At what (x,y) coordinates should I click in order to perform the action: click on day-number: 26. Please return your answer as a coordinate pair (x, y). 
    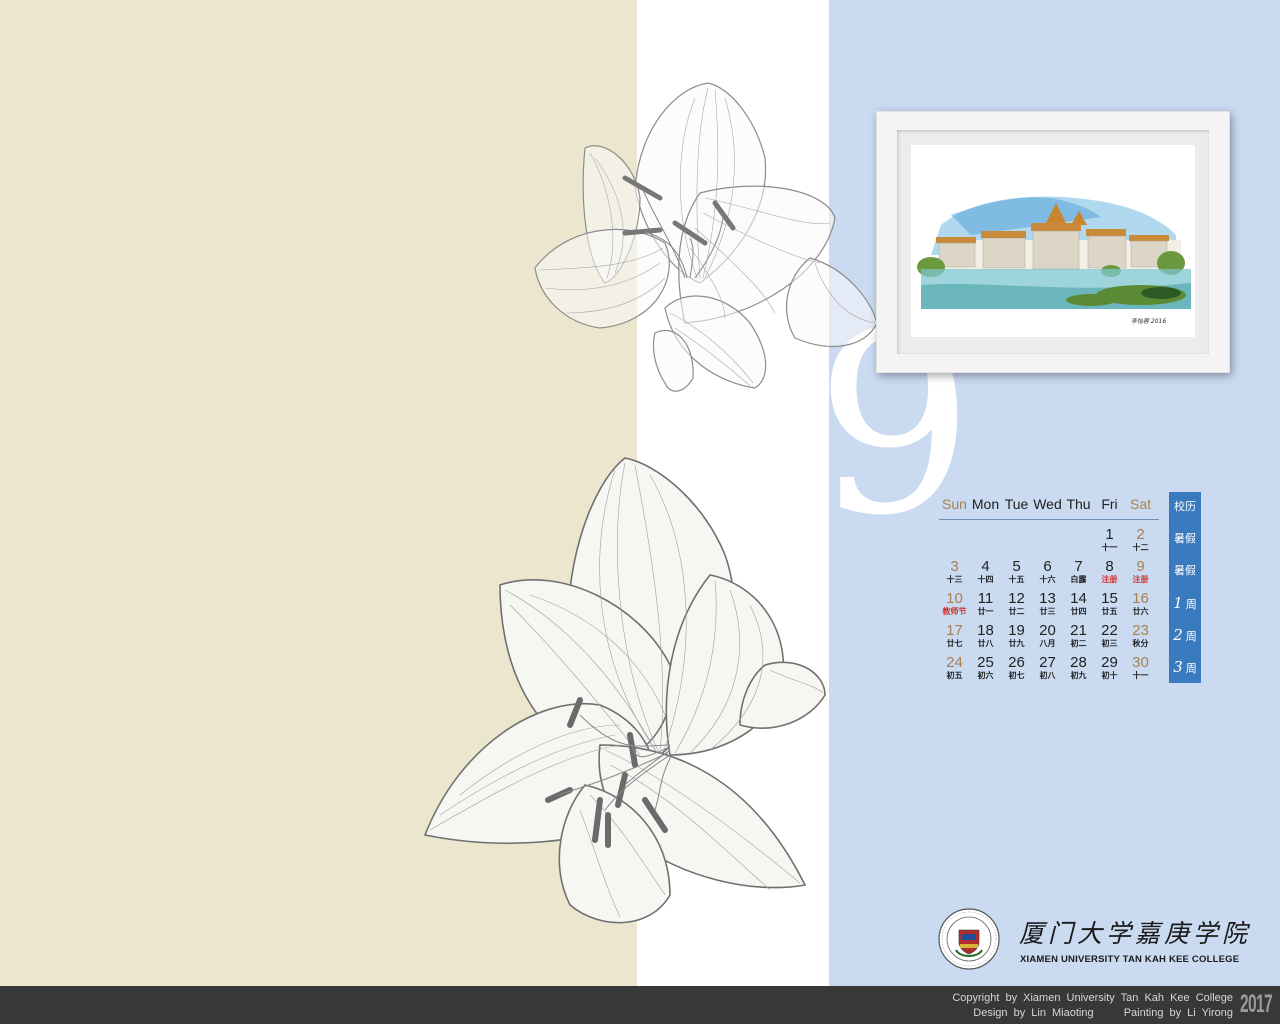
    Looking at the image, I should click on (1016, 662).